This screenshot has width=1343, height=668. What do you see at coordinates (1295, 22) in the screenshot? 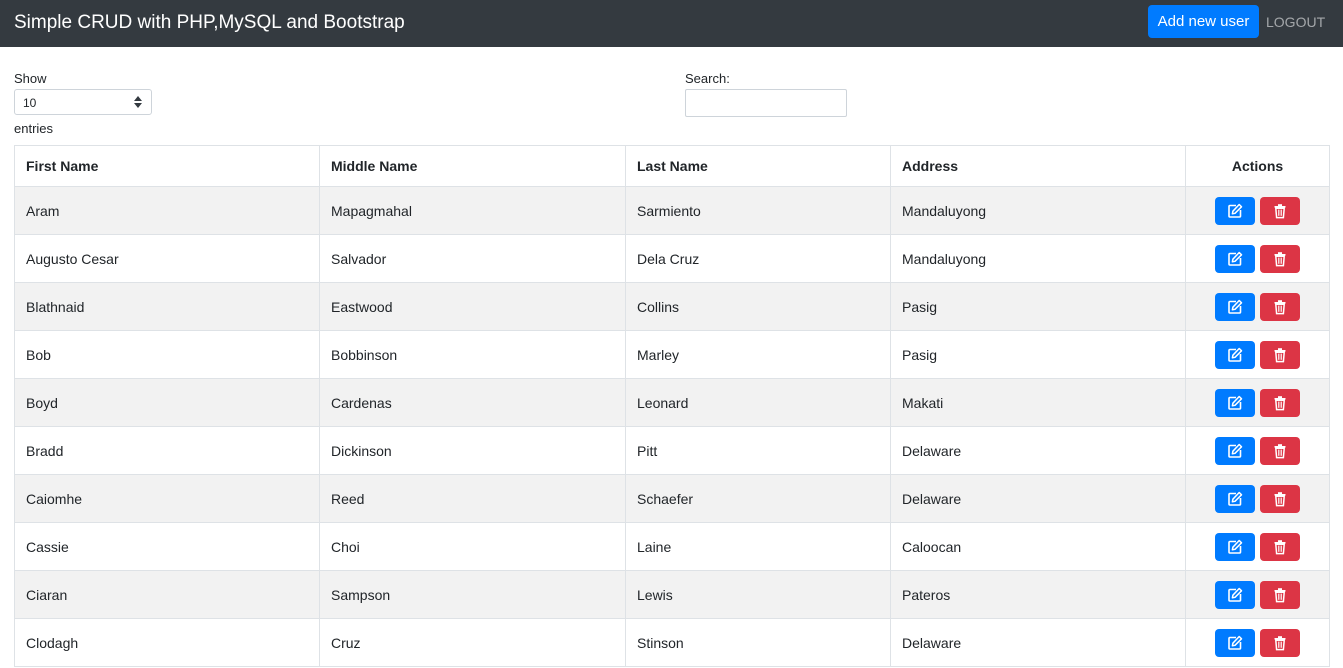
I see `logout-link: LOGOUT` at bounding box center [1295, 22].